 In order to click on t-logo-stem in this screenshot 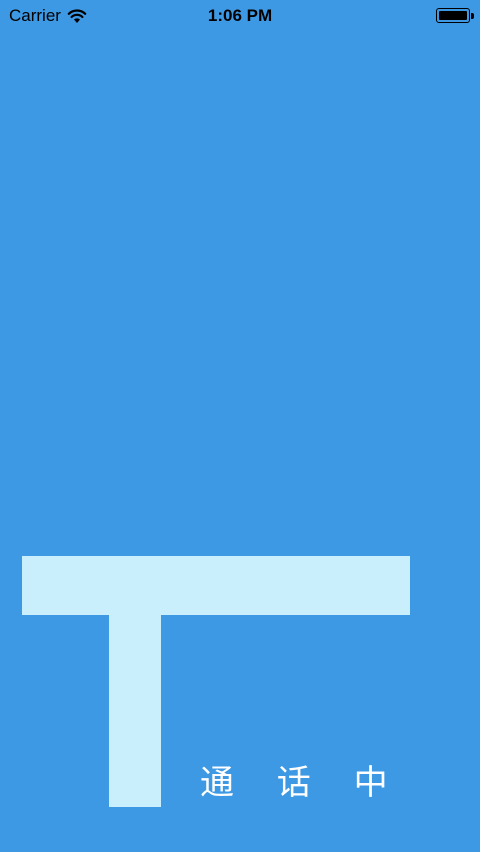, I will do `click(135, 711)`.